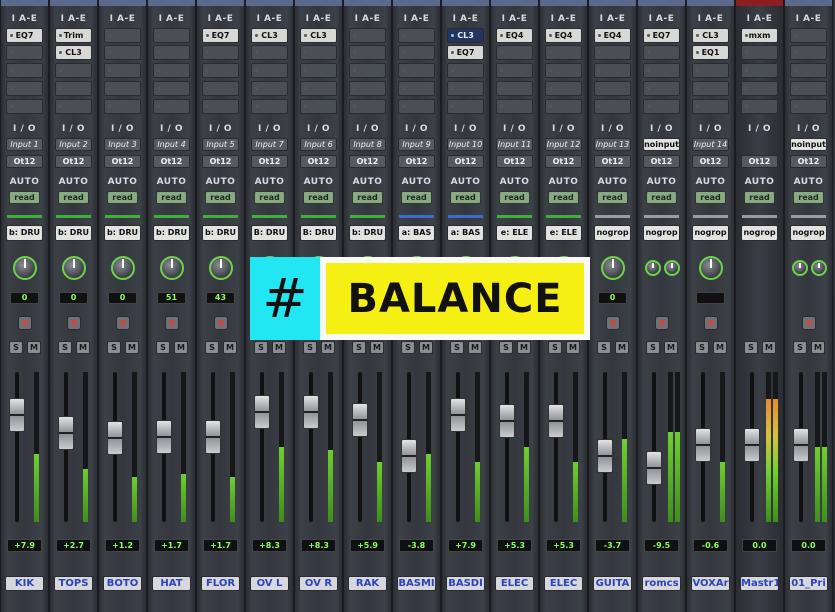 The width and height of the screenshot is (835, 612). I want to click on track-name: GUITA, so click(612, 583).